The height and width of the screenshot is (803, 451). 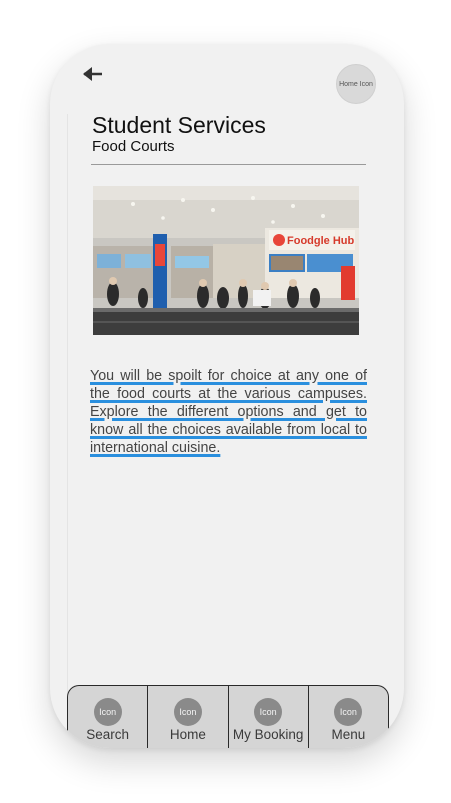 I want to click on page-title: Student Services, so click(x=179, y=125).